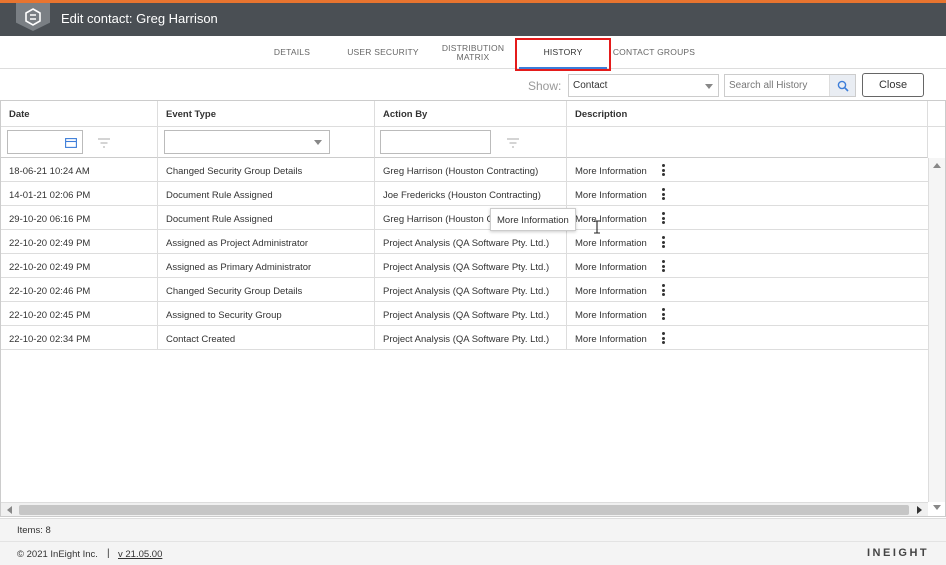 The height and width of the screenshot is (565, 946). What do you see at coordinates (473, 529) in the screenshot?
I see `status-bar: Items: 8` at bounding box center [473, 529].